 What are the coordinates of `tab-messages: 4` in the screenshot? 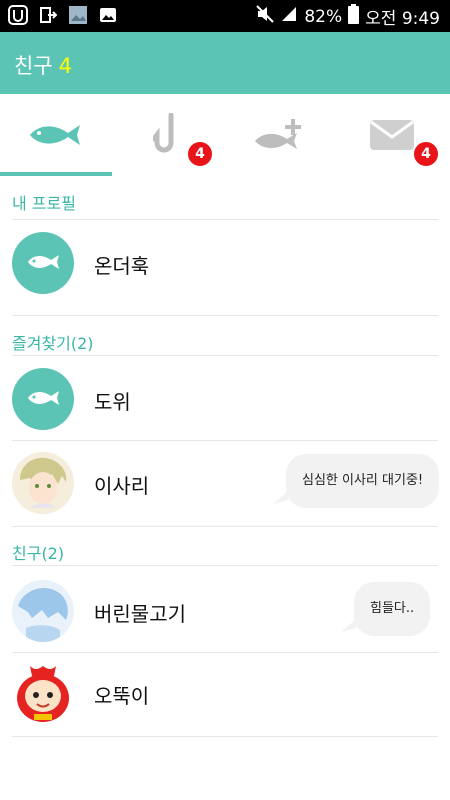 It's located at (392, 135).